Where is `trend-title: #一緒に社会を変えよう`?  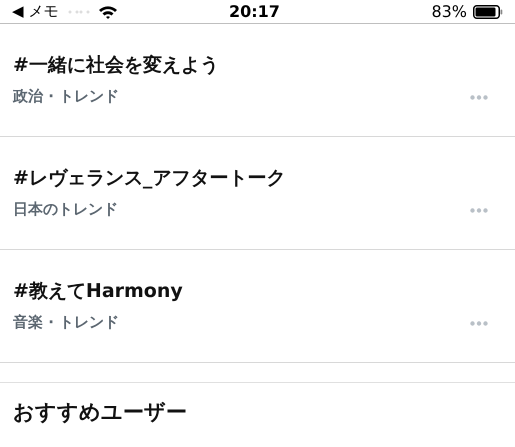 trend-title: #一緒に社会を変えよう is located at coordinates (116, 65).